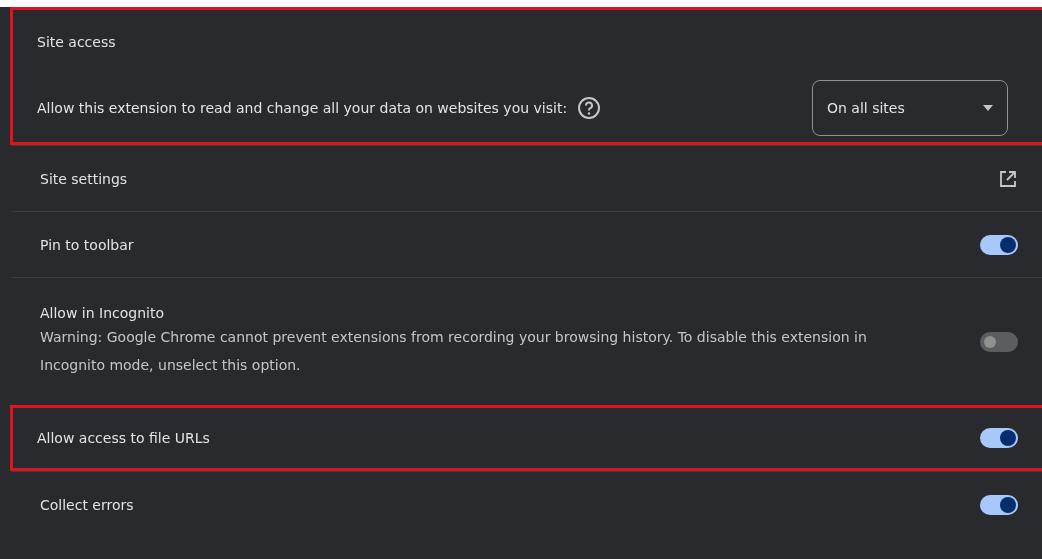 The height and width of the screenshot is (559, 1042). What do you see at coordinates (87, 244) in the screenshot?
I see `setting-label: Pin to toolbar` at bounding box center [87, 244].